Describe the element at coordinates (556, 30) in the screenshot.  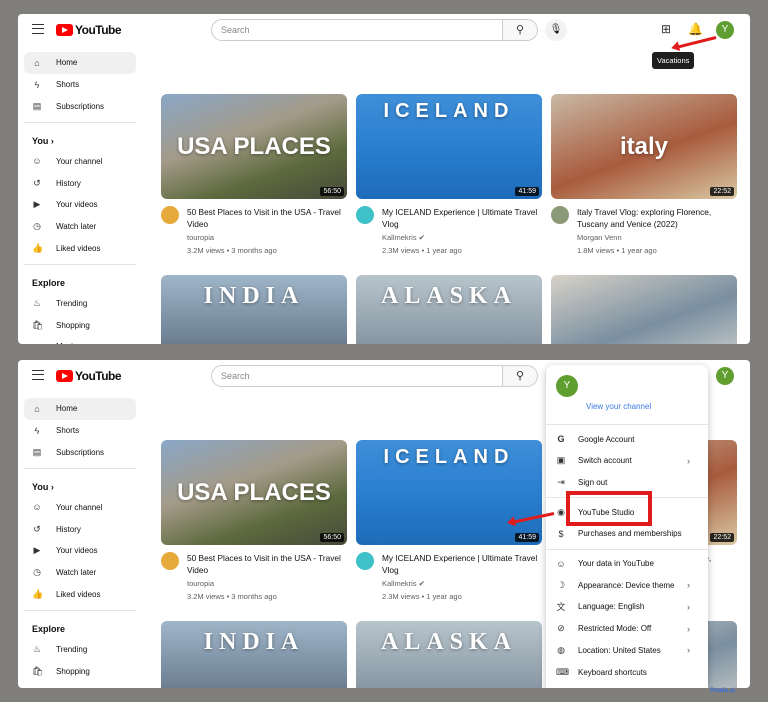
I see `voice-search-button: 🎙` at that location.